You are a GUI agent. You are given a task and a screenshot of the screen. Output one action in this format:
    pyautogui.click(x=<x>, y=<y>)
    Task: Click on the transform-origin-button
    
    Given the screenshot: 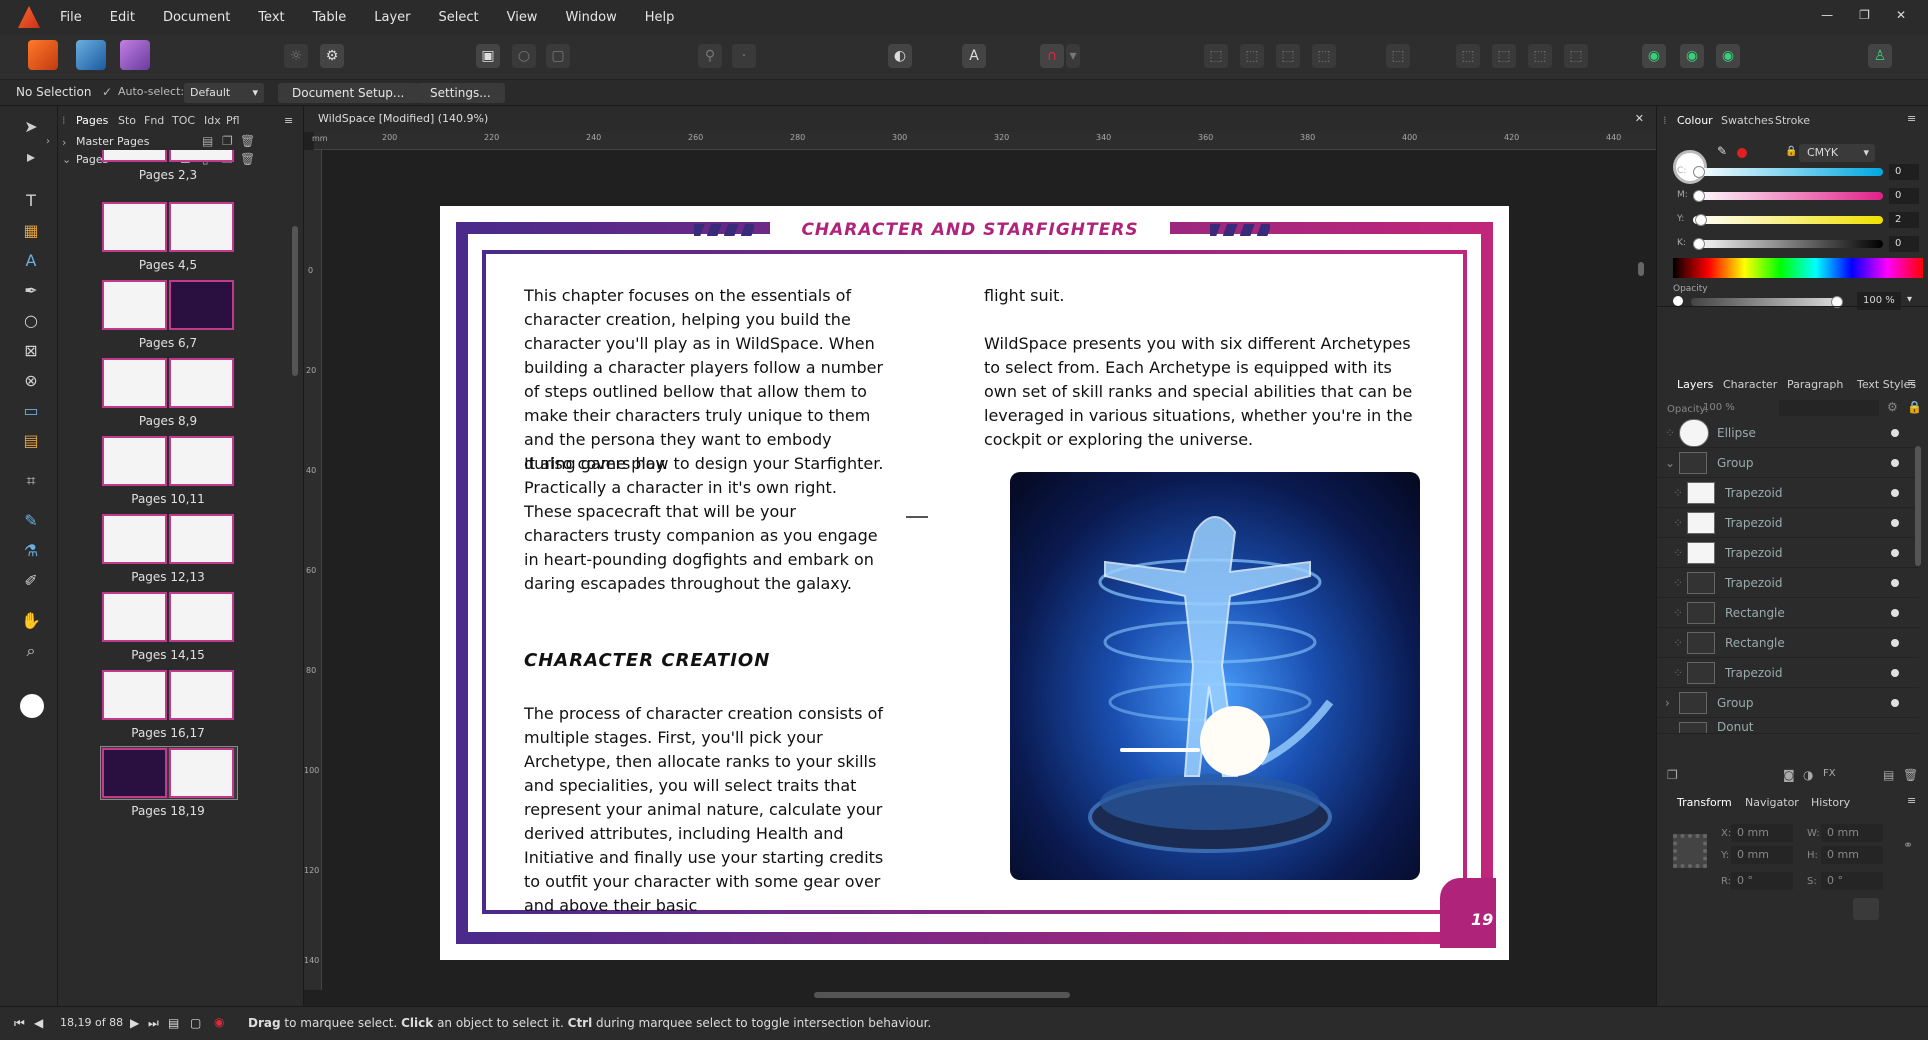 What is the action you would take?
    pyautogui.click(x=1866, y=909)
    